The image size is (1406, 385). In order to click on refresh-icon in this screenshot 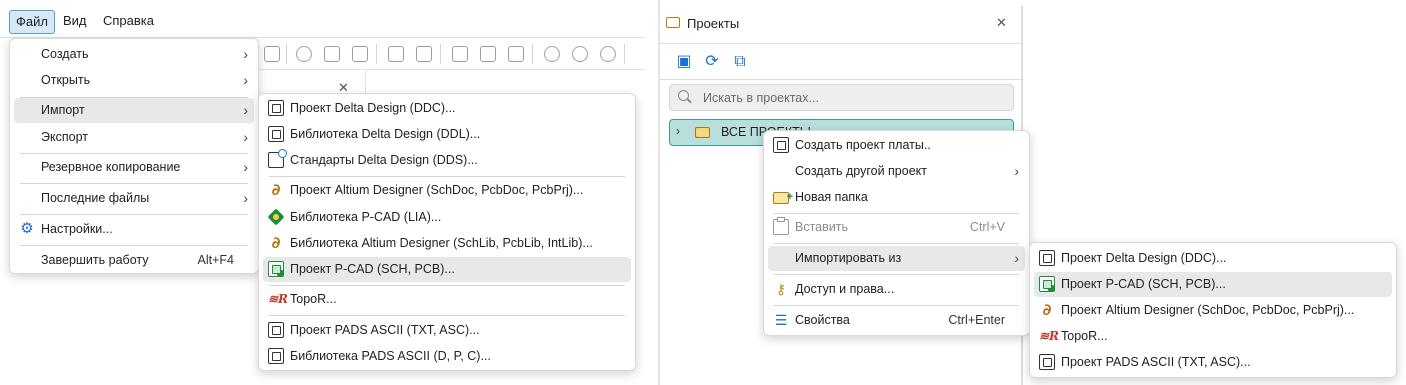, I will do `click(304, 54)`.